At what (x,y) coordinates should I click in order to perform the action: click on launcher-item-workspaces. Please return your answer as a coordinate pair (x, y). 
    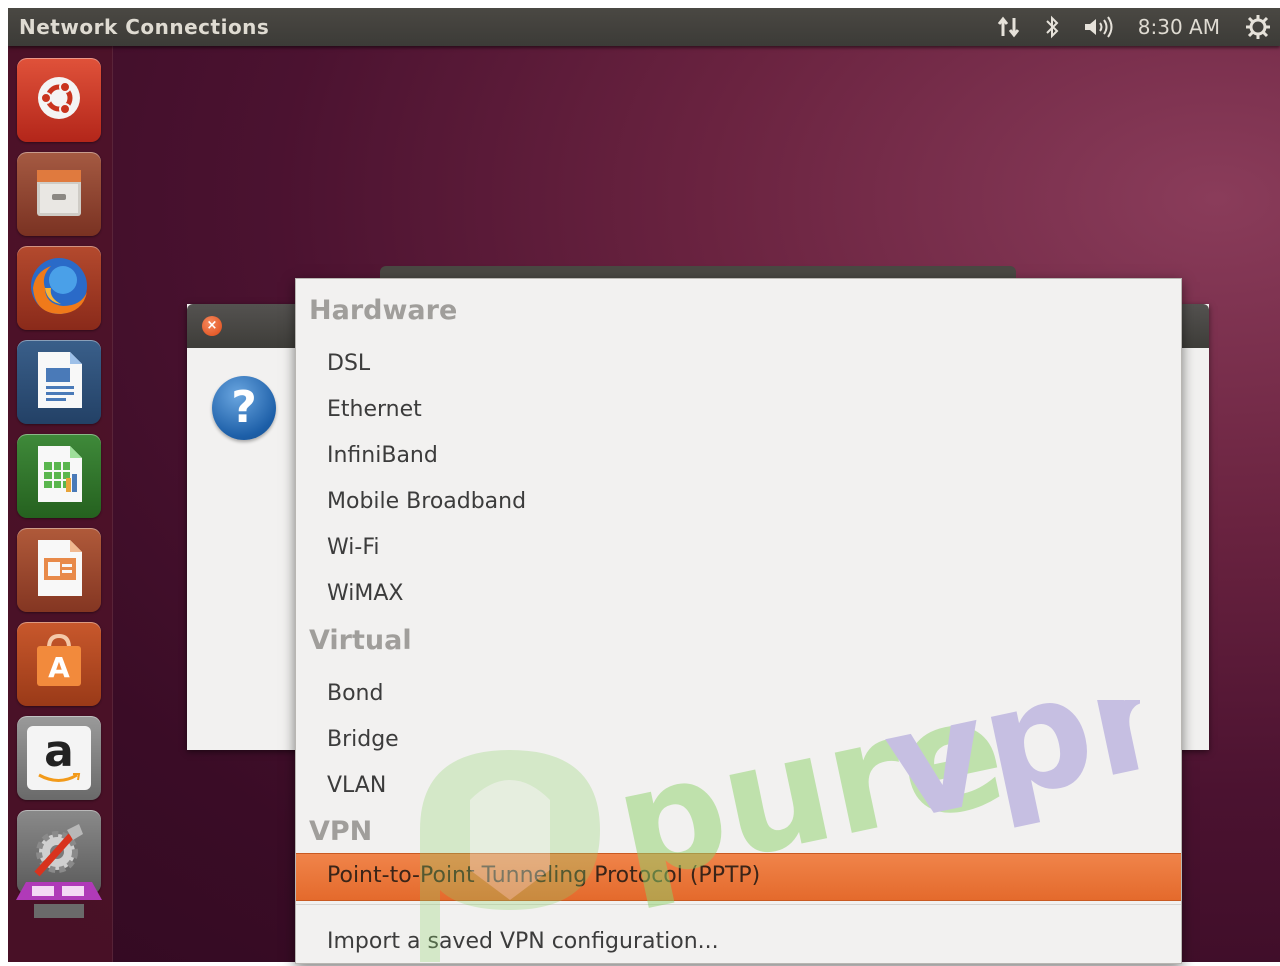
    Looking at the image, I should click on (59, 894).